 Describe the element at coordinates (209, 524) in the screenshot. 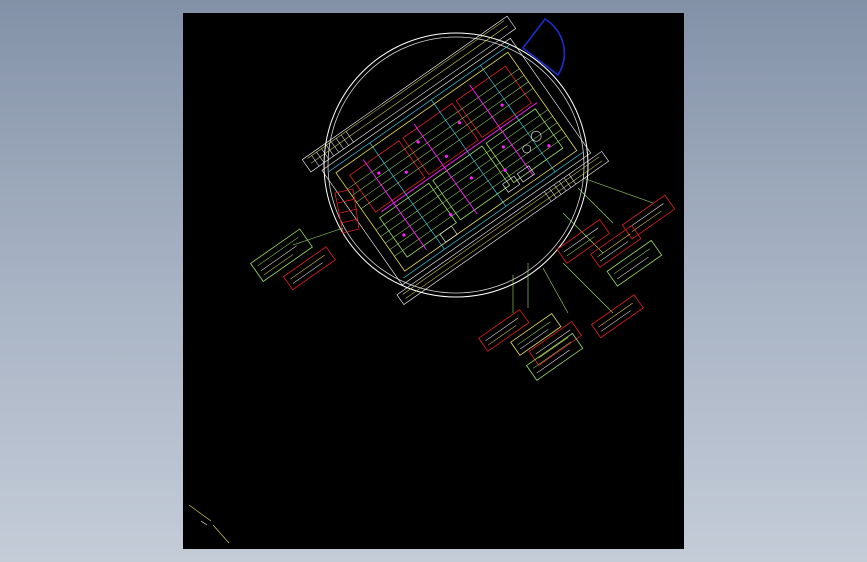

I see `scale-marker` at that location.